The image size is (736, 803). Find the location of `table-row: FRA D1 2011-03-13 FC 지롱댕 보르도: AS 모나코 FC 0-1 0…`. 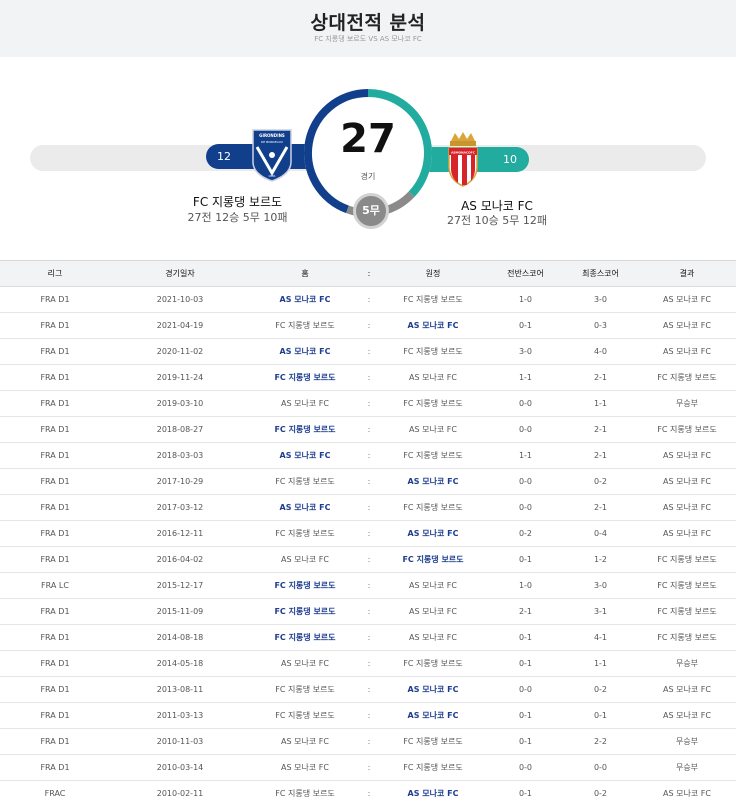

table-row: FRA D1 2011-03-13 FC 지롱댕 보르도: AS 모나코 FC 0-1 0… is located at coordinates (368, 716).